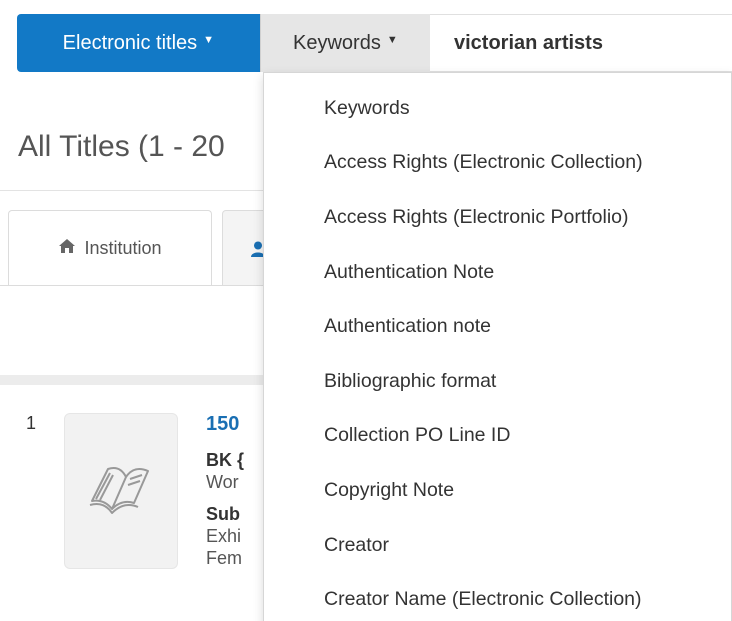  Describe the element at coordinates (130, 42) in the screenshot. I see `search-scope-label: Electronic titles` at that location.